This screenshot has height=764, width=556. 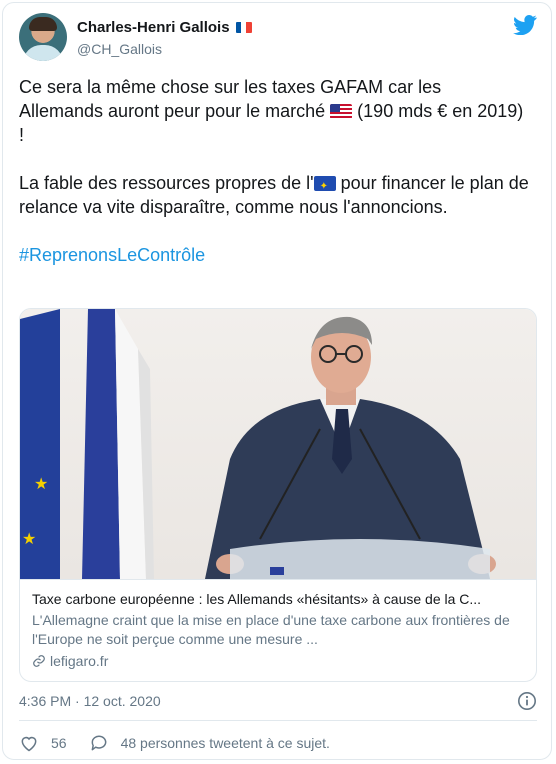 I want to click on author-name: Charles-Henri Gallois, so click(x=153, y=27).